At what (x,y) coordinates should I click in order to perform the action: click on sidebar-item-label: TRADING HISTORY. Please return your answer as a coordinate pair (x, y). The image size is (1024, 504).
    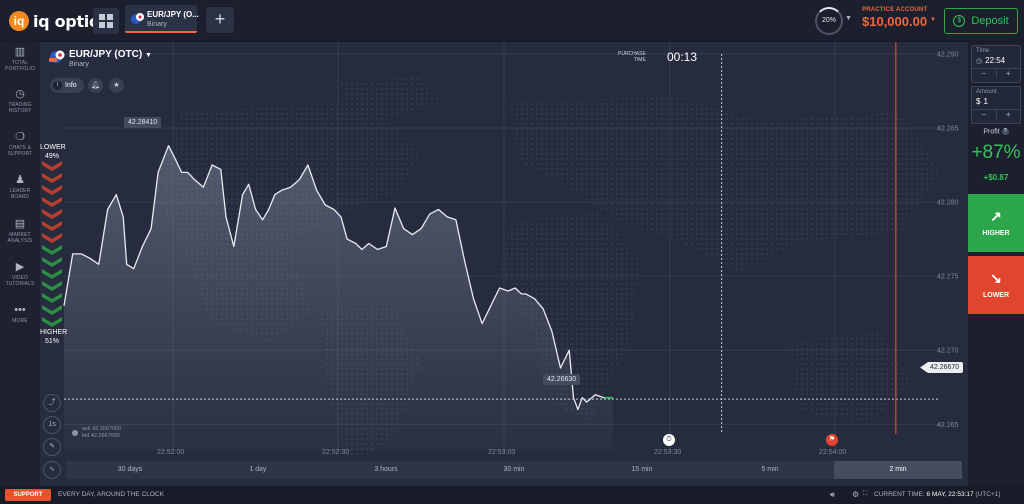
    Looking at the image, I should click on (20, 108).